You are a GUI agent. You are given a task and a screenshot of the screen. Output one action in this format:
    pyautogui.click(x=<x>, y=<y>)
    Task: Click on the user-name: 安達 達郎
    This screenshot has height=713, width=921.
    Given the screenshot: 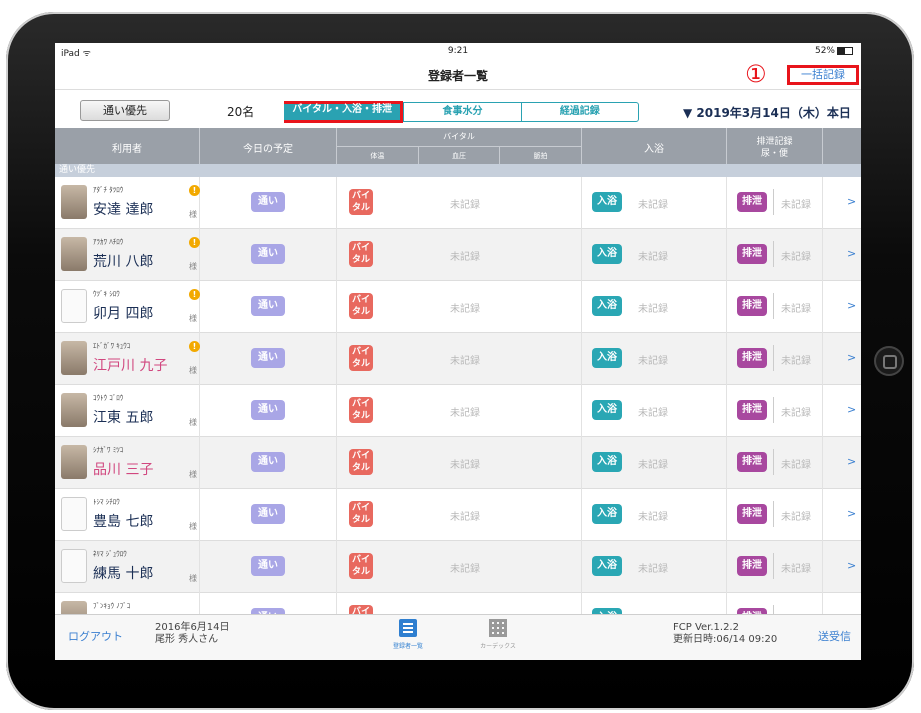 What is the action you would take?
    pyautogui.click(x=123, y=210)
    